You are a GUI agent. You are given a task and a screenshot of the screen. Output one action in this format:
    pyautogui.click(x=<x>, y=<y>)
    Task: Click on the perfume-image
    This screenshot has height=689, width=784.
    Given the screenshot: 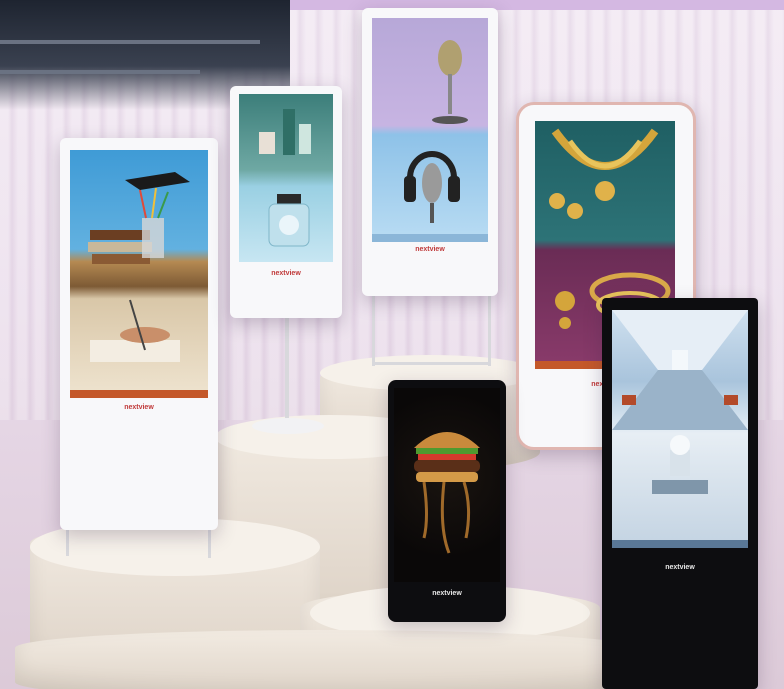 What is the action you would take?
    pyautogui.click(x=285, y=178)
    